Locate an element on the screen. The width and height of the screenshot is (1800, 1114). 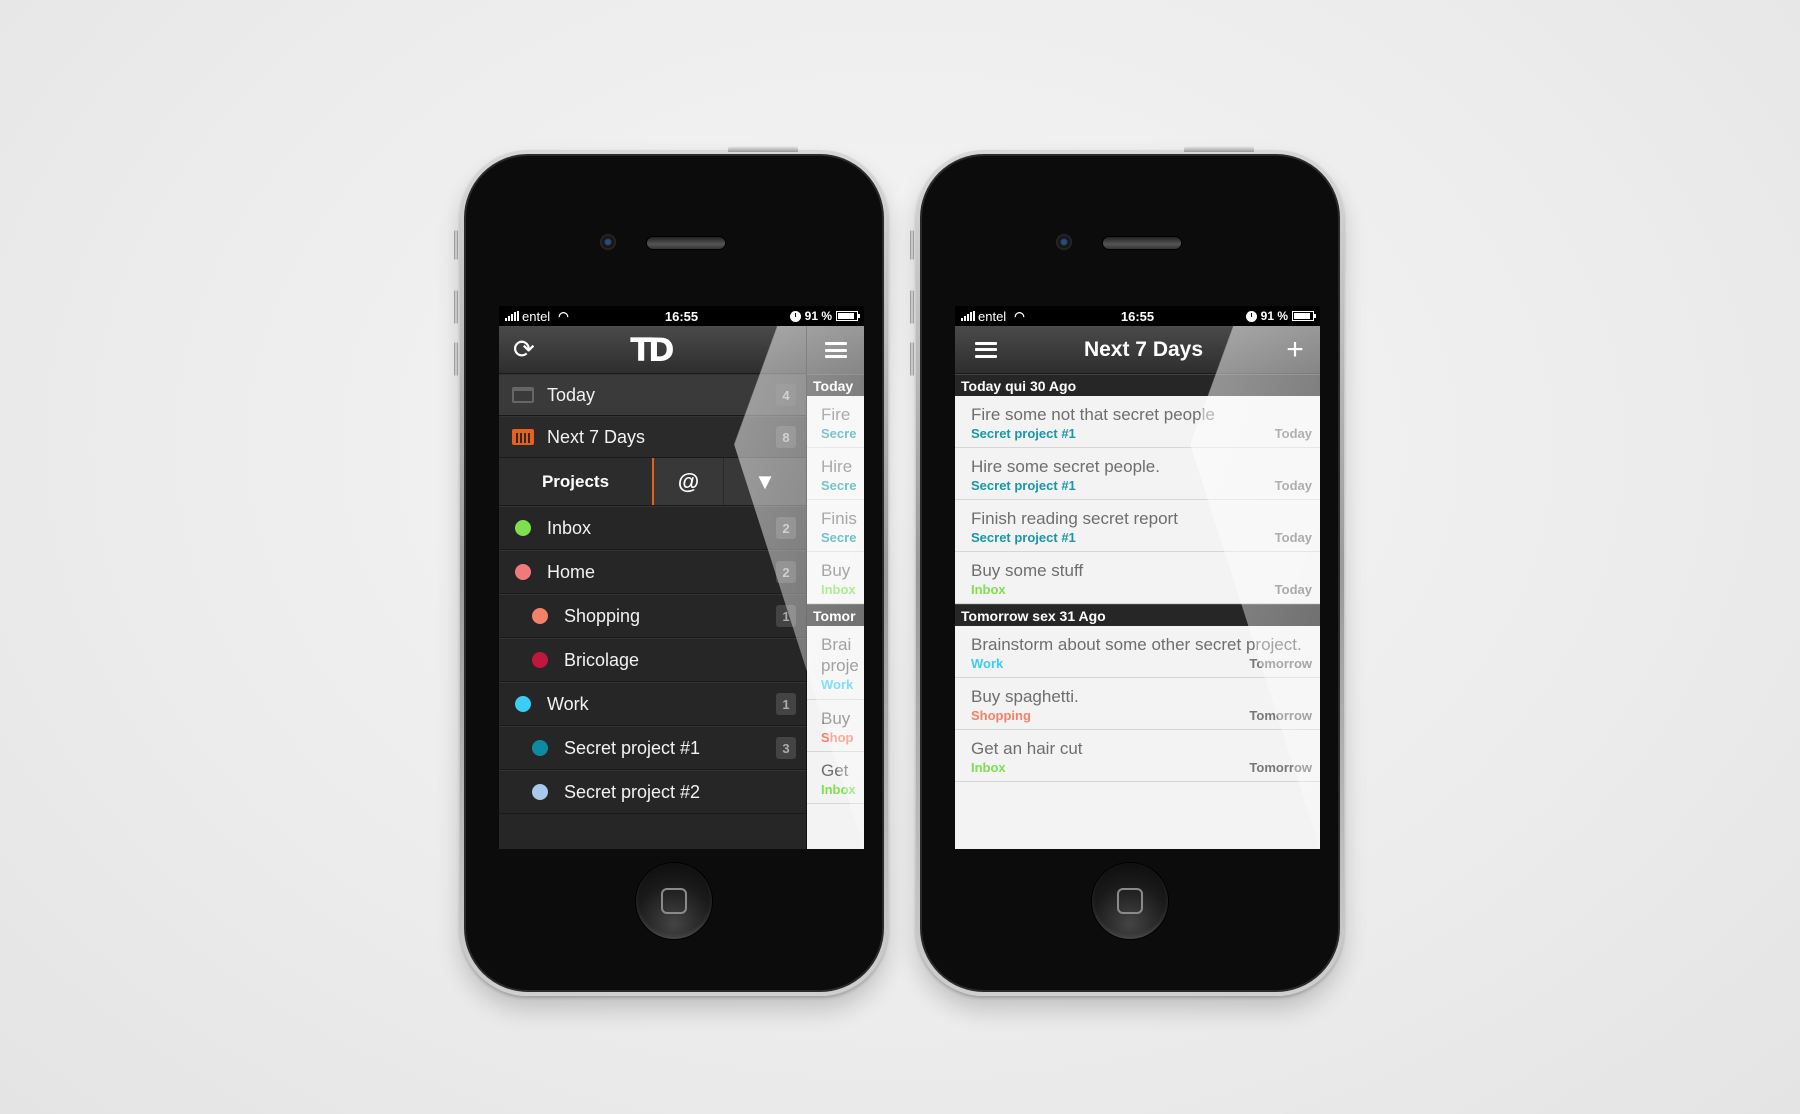
count-badge: 4 is located at coordinates (786, 395).